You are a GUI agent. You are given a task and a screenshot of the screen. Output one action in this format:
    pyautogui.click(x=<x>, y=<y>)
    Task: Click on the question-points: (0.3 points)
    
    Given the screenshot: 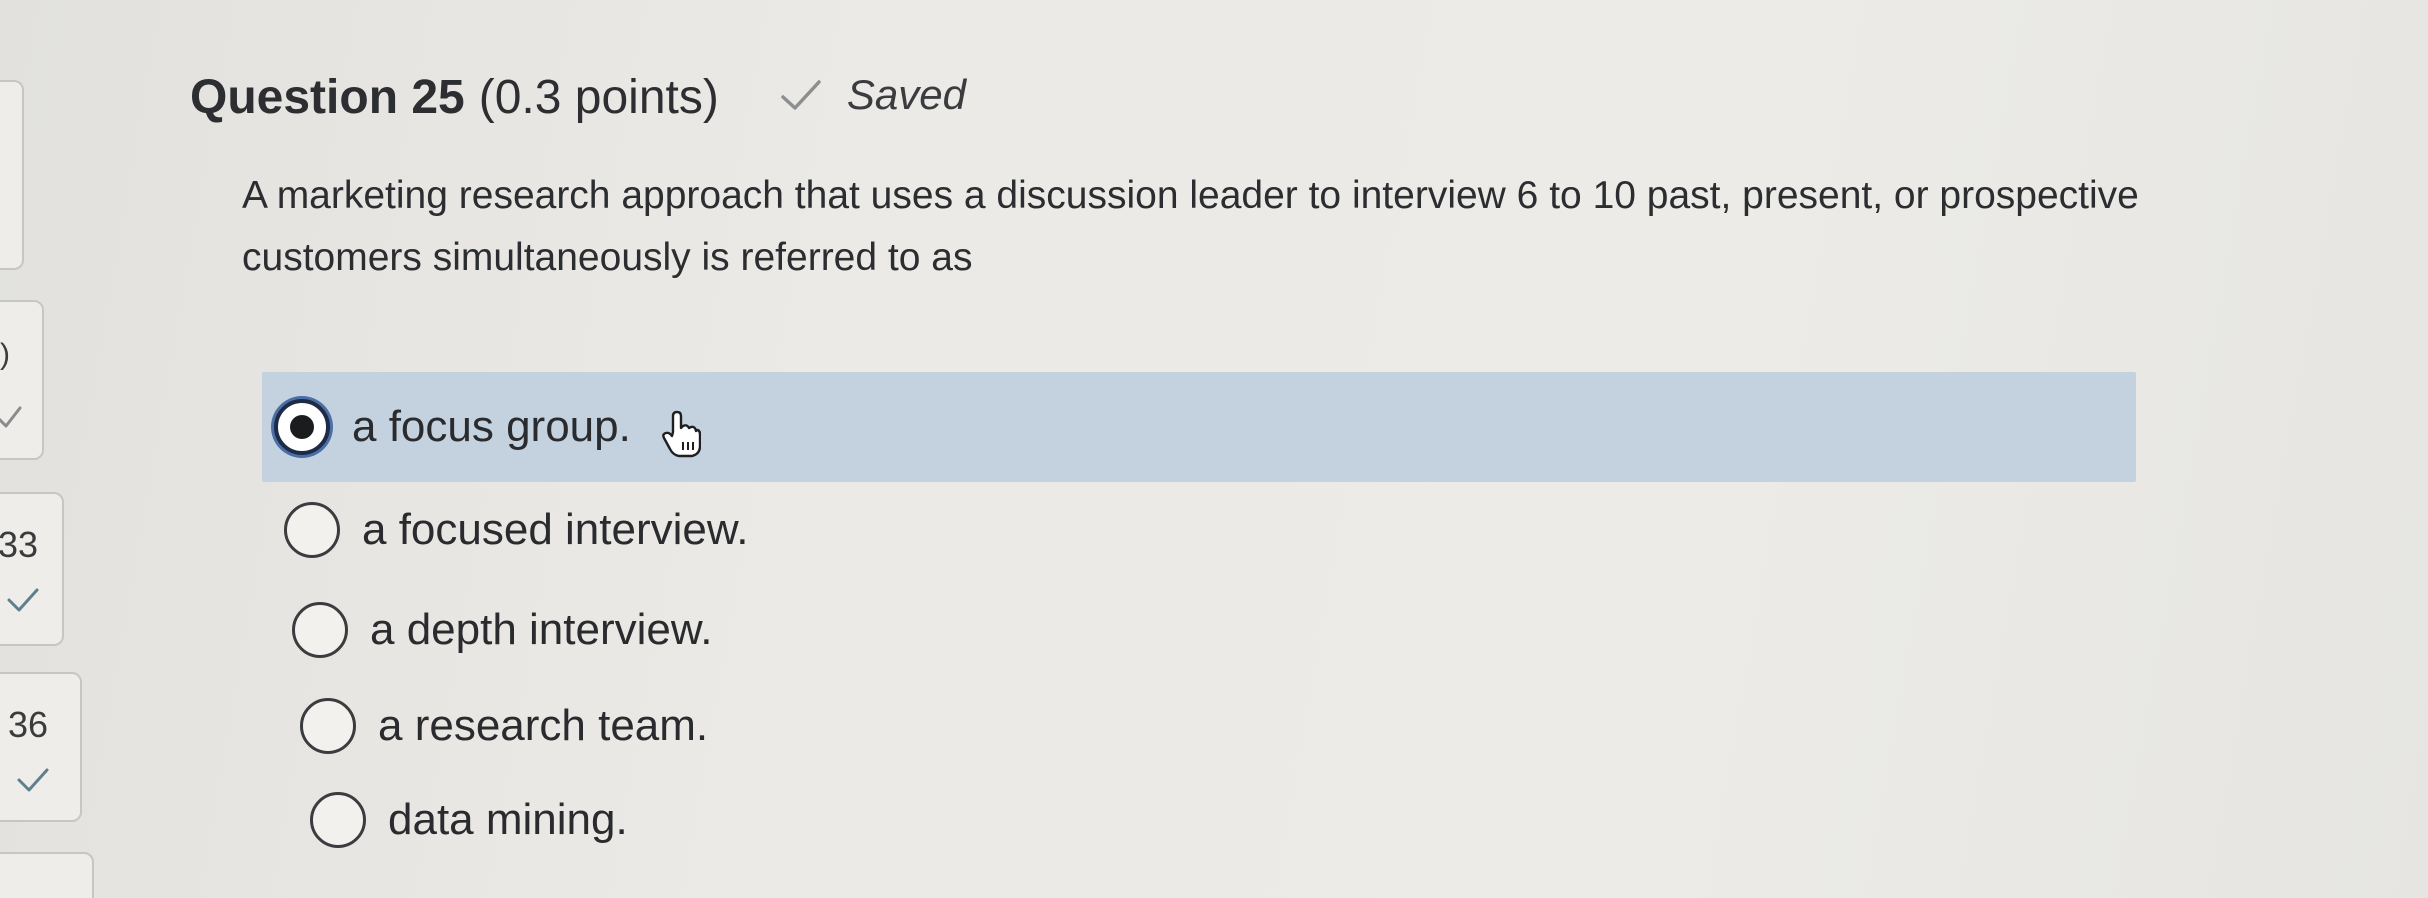 What is the action you would take?
    pyautogui.click(x=598, y=97)
    